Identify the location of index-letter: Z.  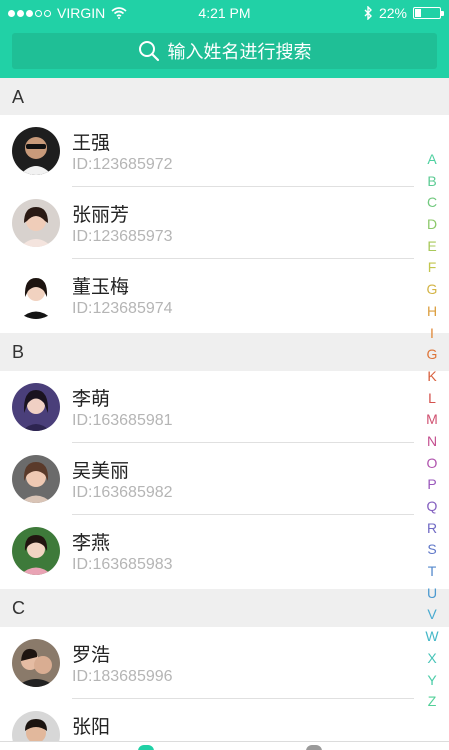
(432, 702).